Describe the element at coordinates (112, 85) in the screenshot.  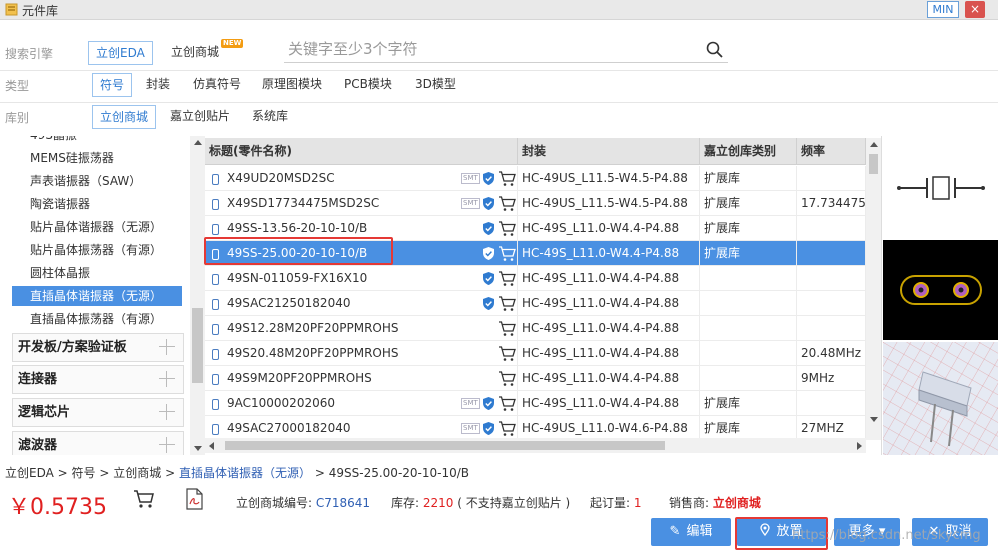
I see `type-symbol: 符号` at that location.